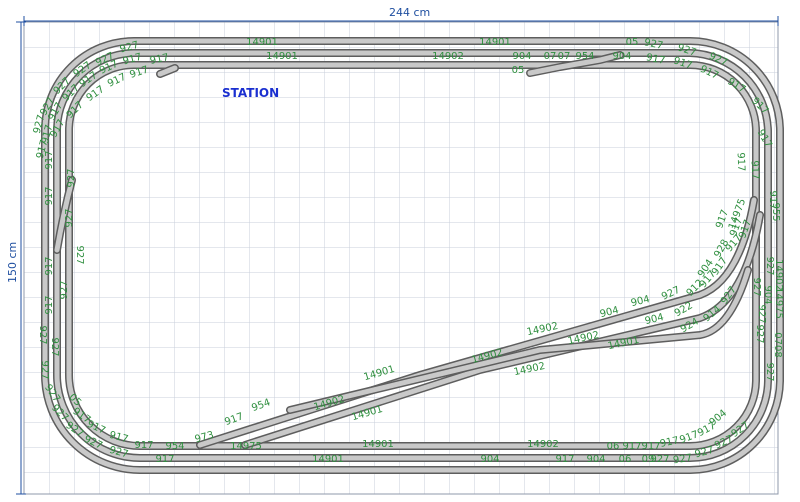 This screenshot has height=502, width=800. I want to click on height-dimension-label: 150 cm, so click(12, 262).